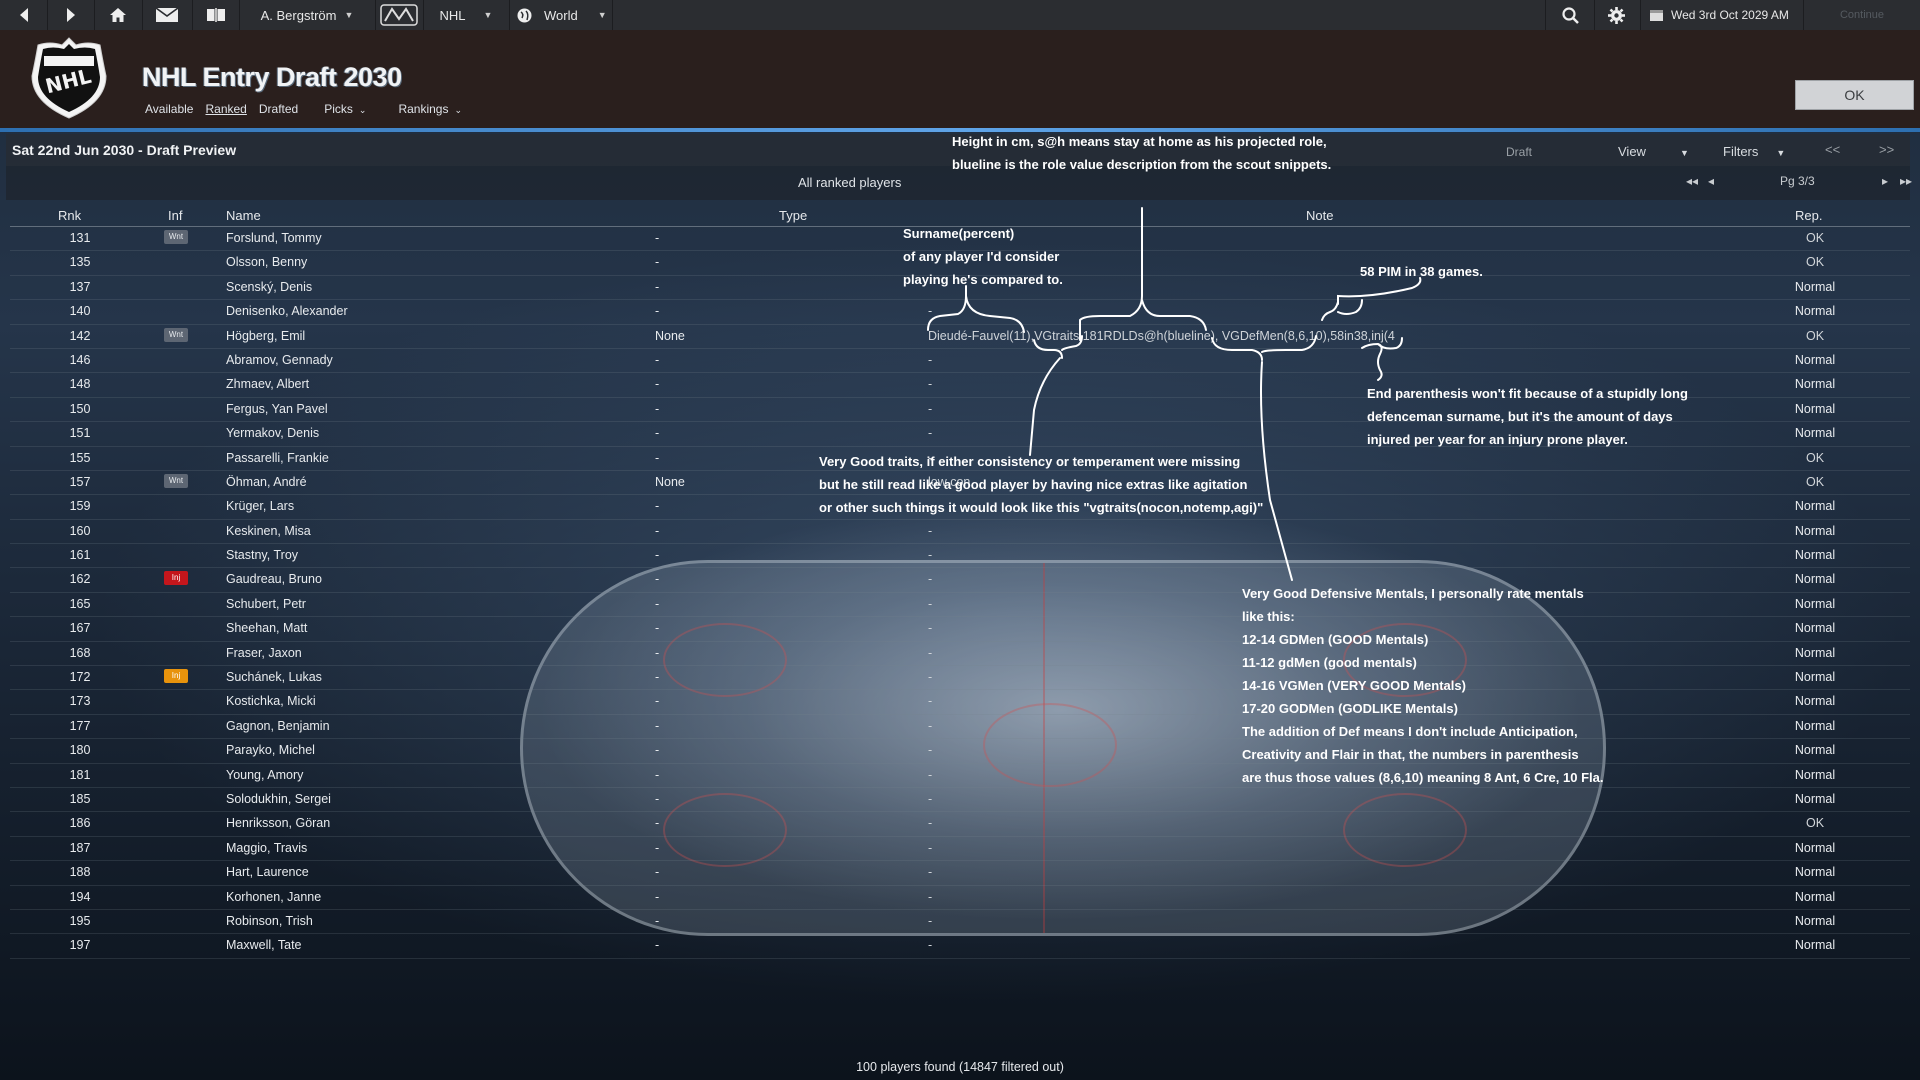 Image resolution: width=1920 pixels, height=1080 pixels. Describe the element at coordinates (1754, 151) in the screenshot. I see `filters-dropdown: Filters ▼` at that location.